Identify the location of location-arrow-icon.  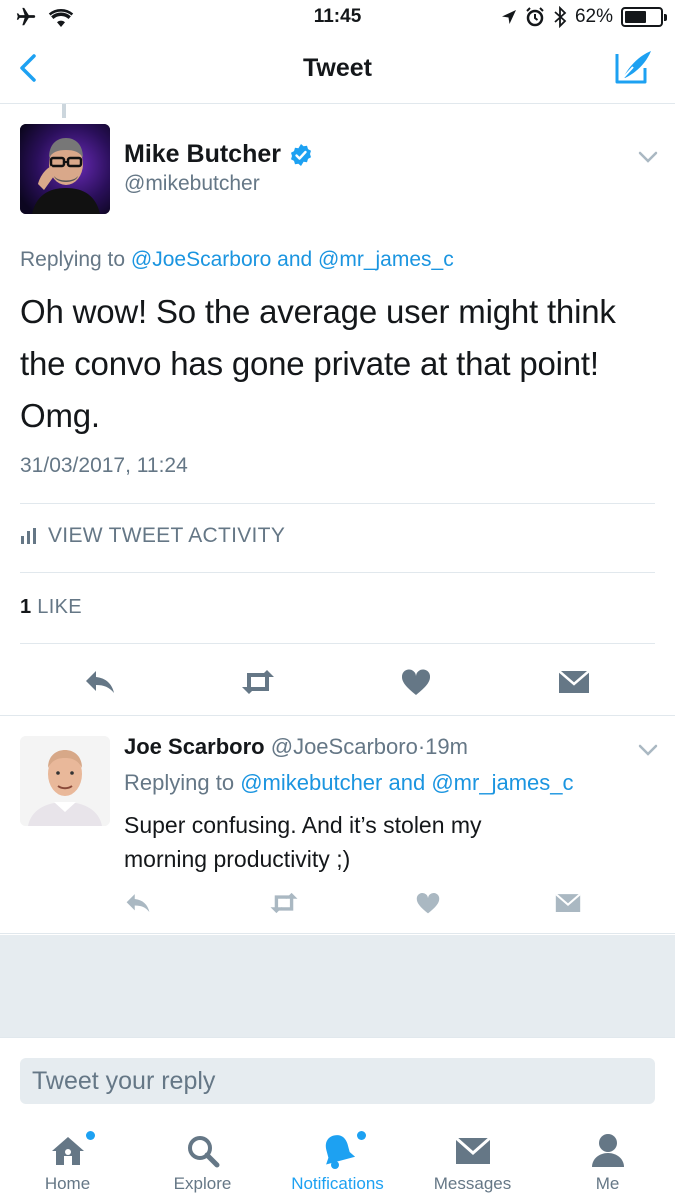
(508, 17).